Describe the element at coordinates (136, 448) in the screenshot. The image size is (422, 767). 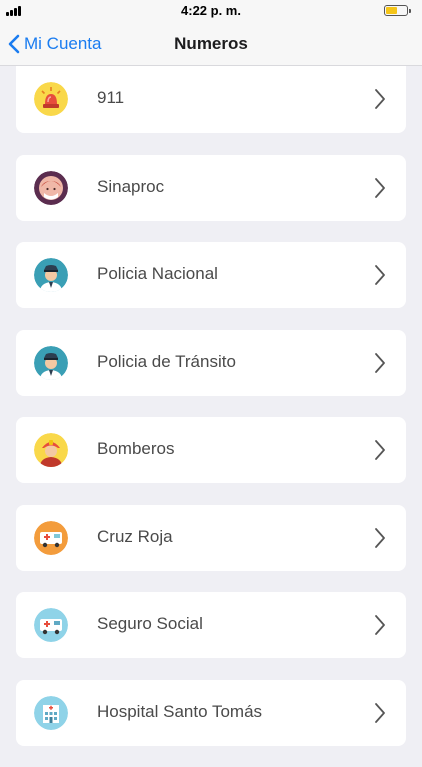
I see `list-item-label: Bomberos` at that location.